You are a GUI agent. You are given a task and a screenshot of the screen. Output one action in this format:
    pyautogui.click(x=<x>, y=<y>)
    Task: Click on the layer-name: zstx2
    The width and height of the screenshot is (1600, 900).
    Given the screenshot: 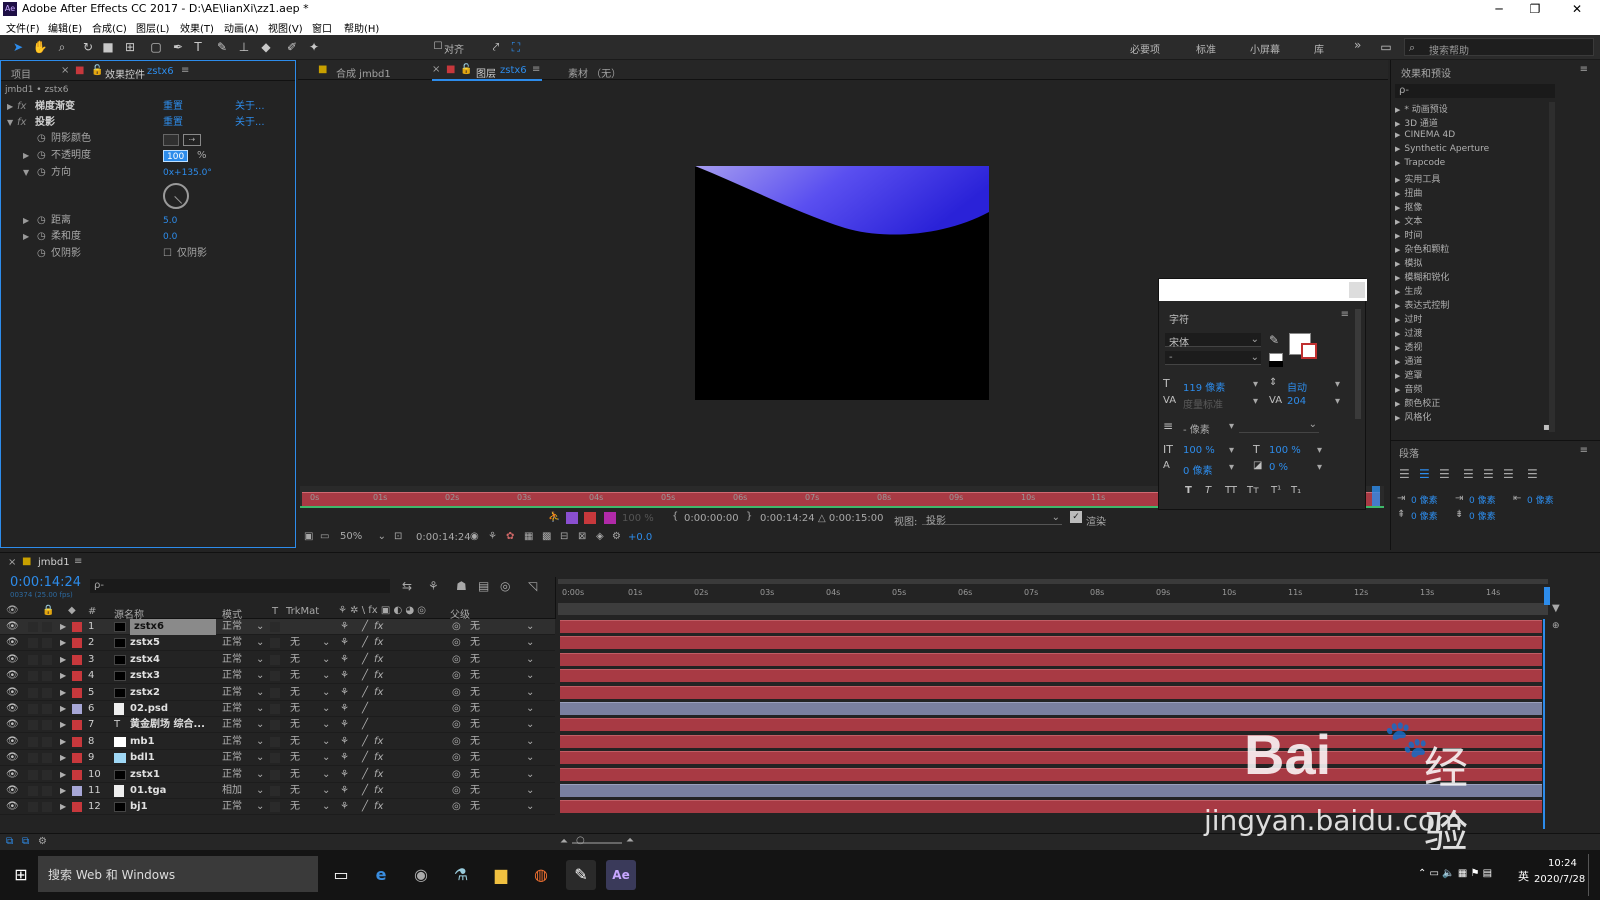 What is the action you would take?
    pyautogui.click(x=145, y=693)
    